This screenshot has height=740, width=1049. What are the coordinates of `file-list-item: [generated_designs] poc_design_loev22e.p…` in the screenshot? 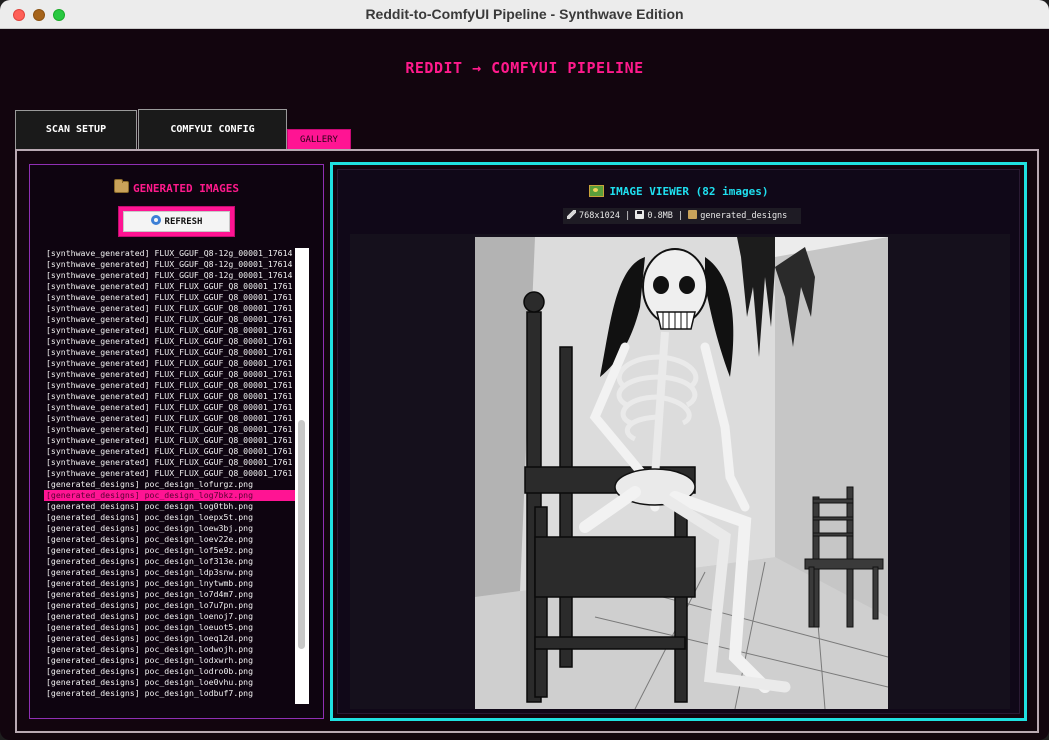 It's located at (170, 539).